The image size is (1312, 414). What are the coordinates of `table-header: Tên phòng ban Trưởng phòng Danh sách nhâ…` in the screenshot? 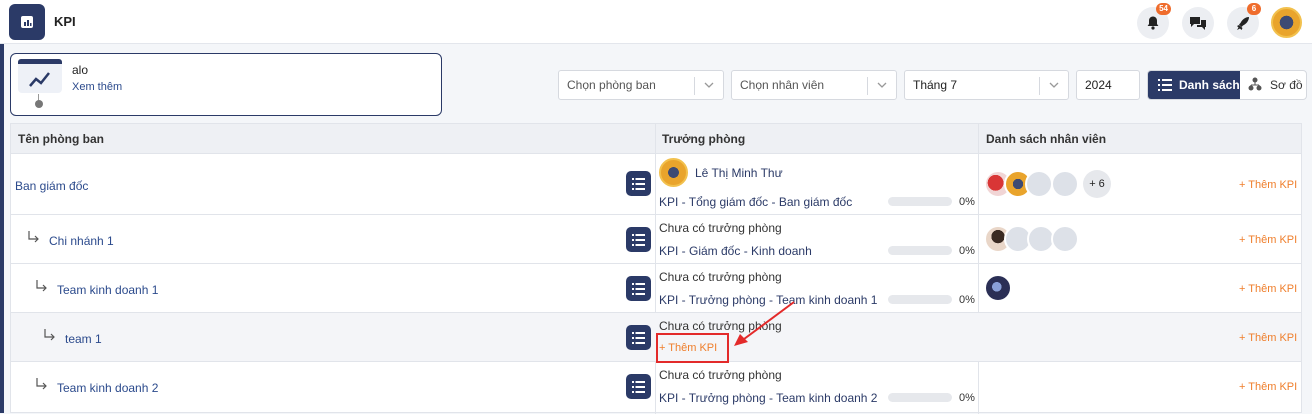 It's located at (656, 139).